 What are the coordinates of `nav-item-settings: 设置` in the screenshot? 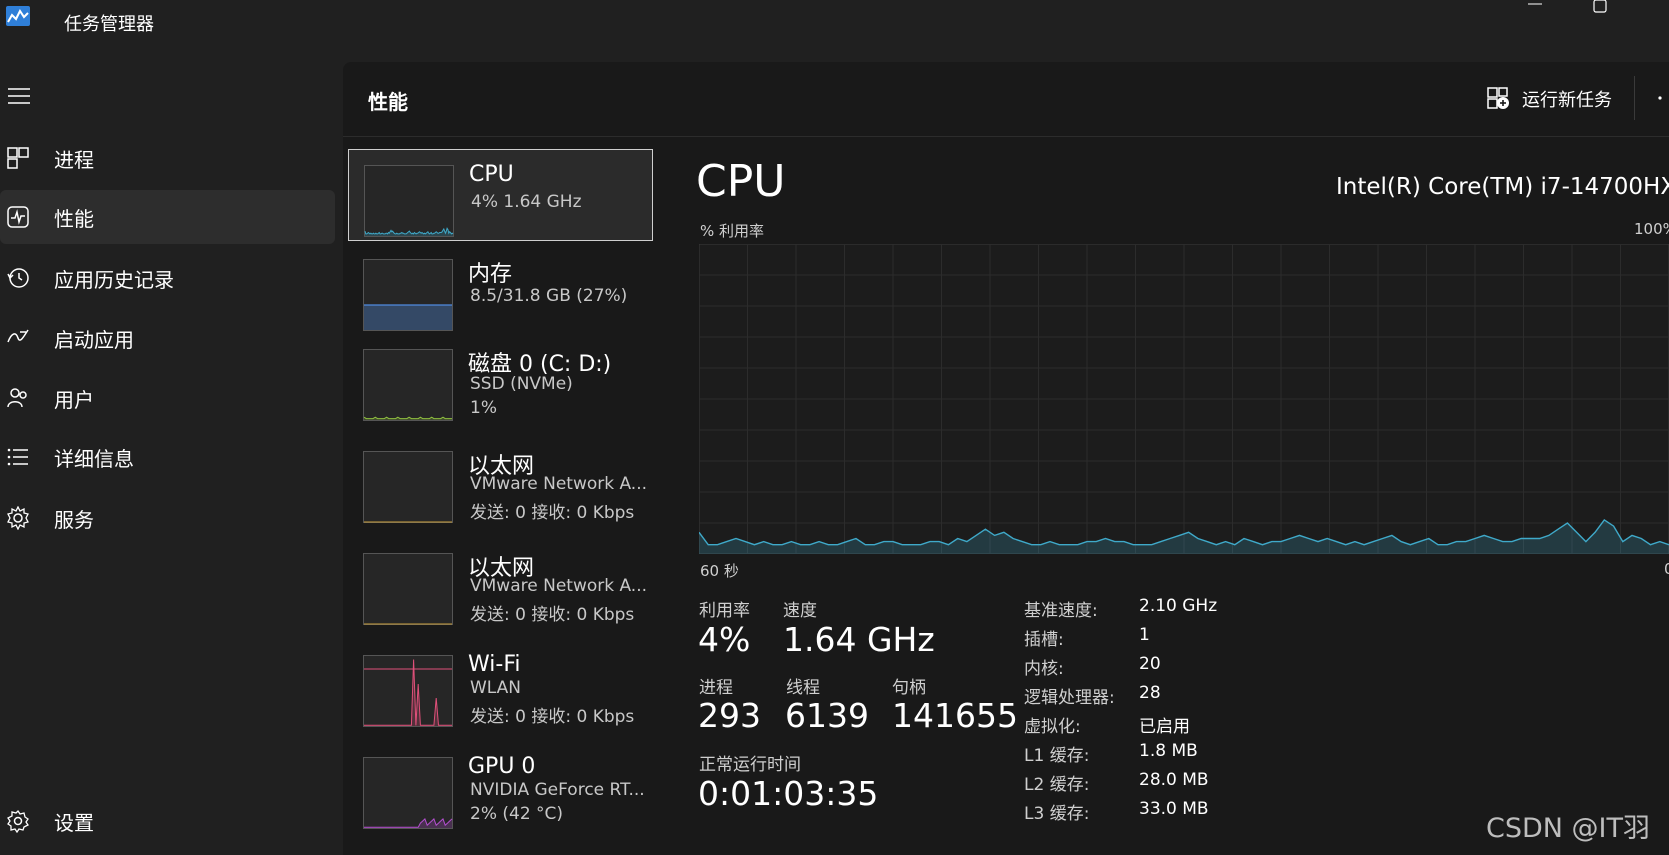 It's located at (167, 821).